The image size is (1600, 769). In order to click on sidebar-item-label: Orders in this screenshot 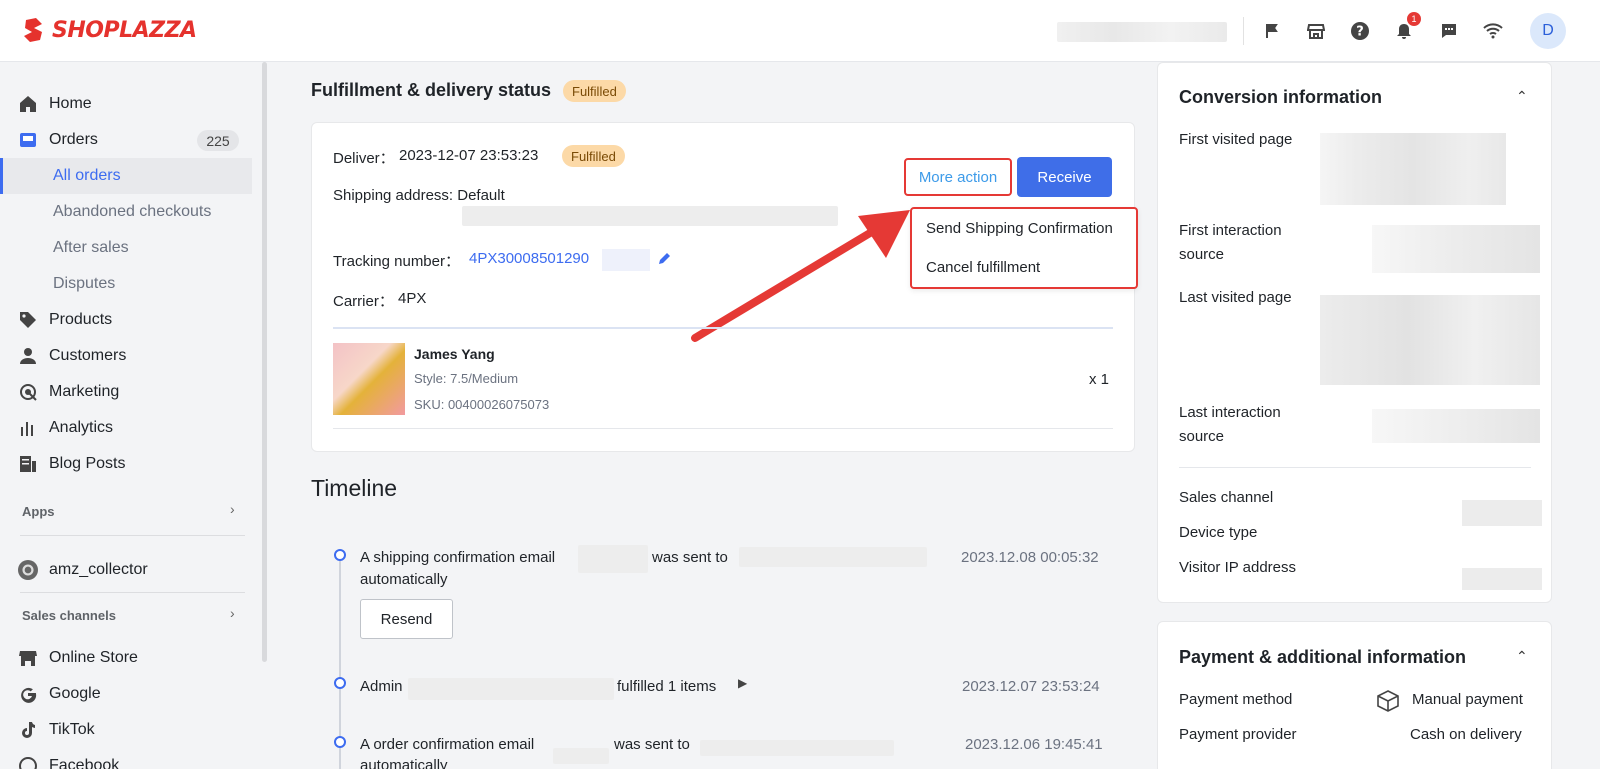, I will do `click(73, 139)`.